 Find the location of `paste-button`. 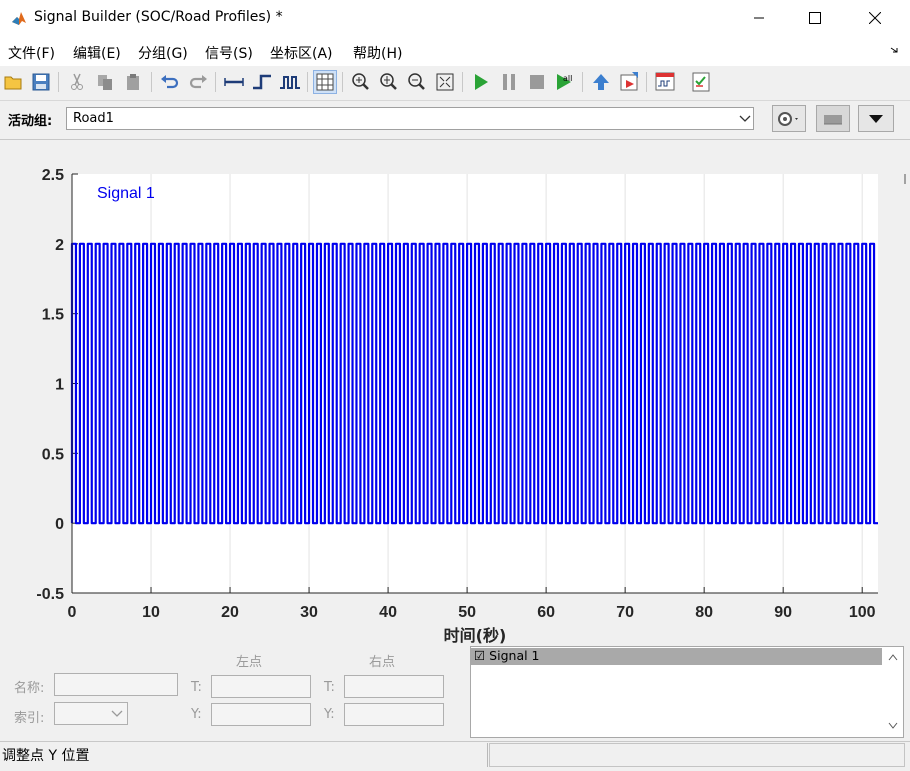

paste-button is located at coordinates (133, 82).